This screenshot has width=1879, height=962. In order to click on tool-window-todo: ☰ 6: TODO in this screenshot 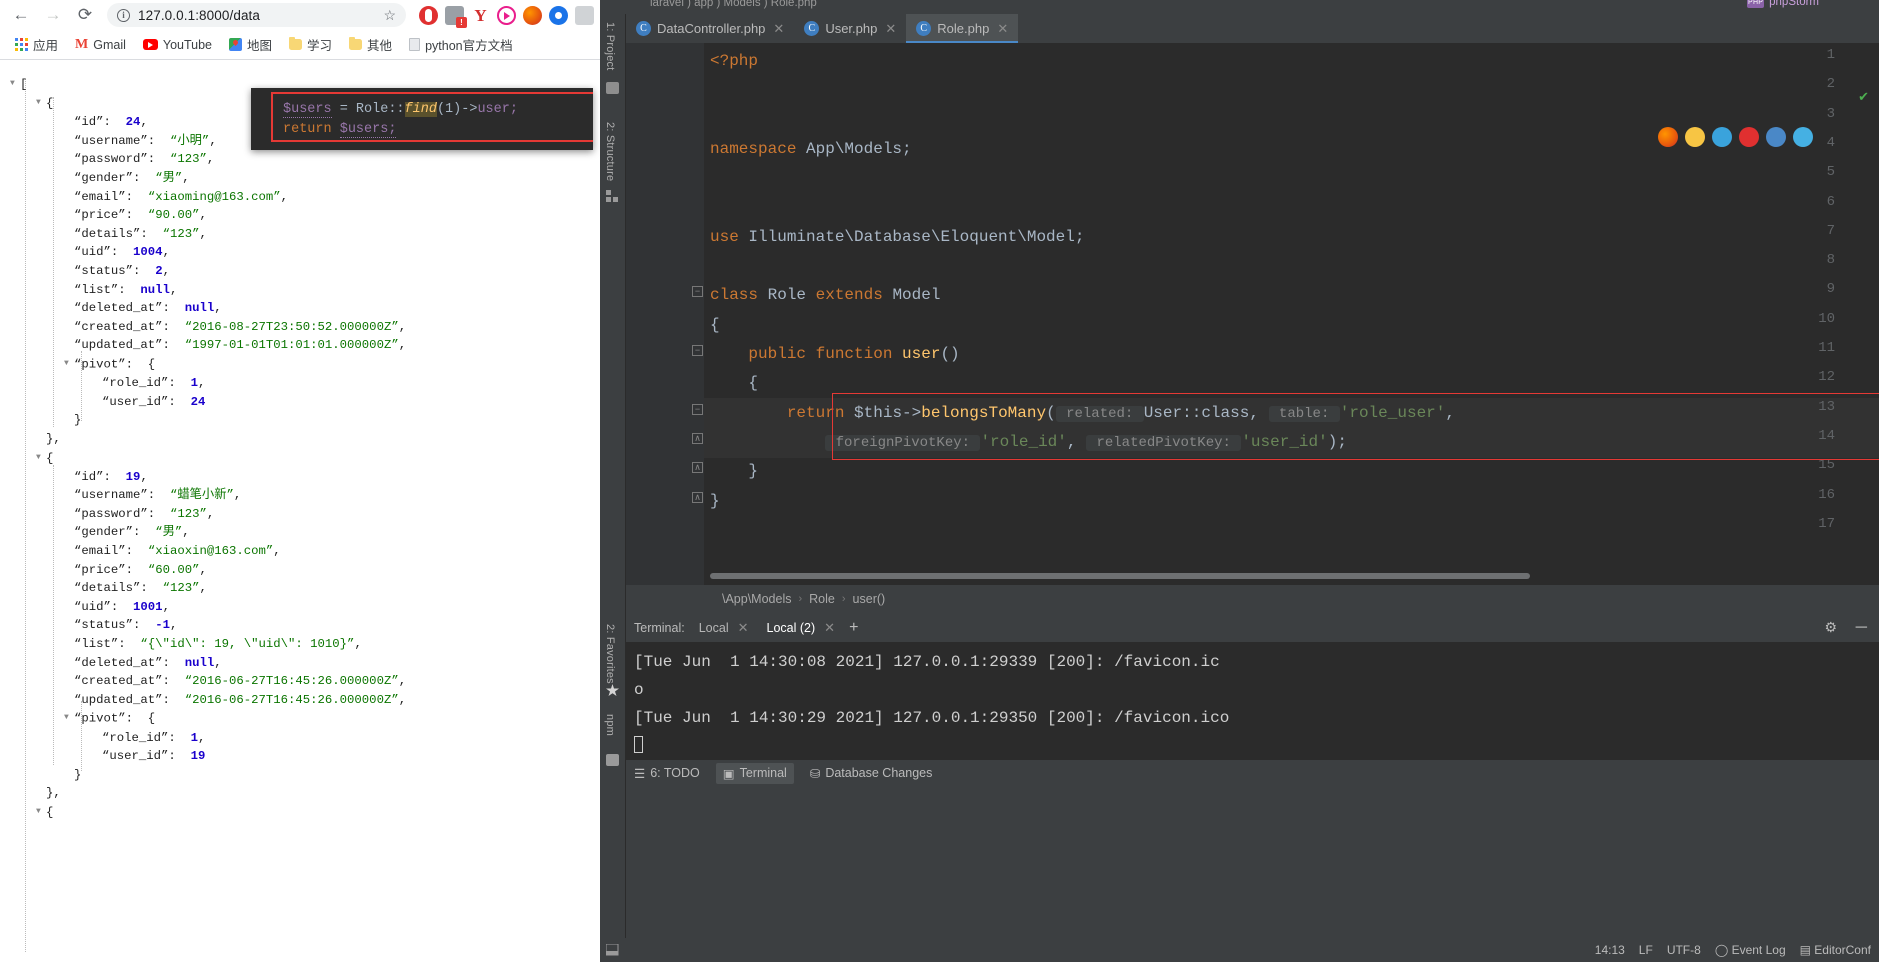, I will do `click(667, 773)`.